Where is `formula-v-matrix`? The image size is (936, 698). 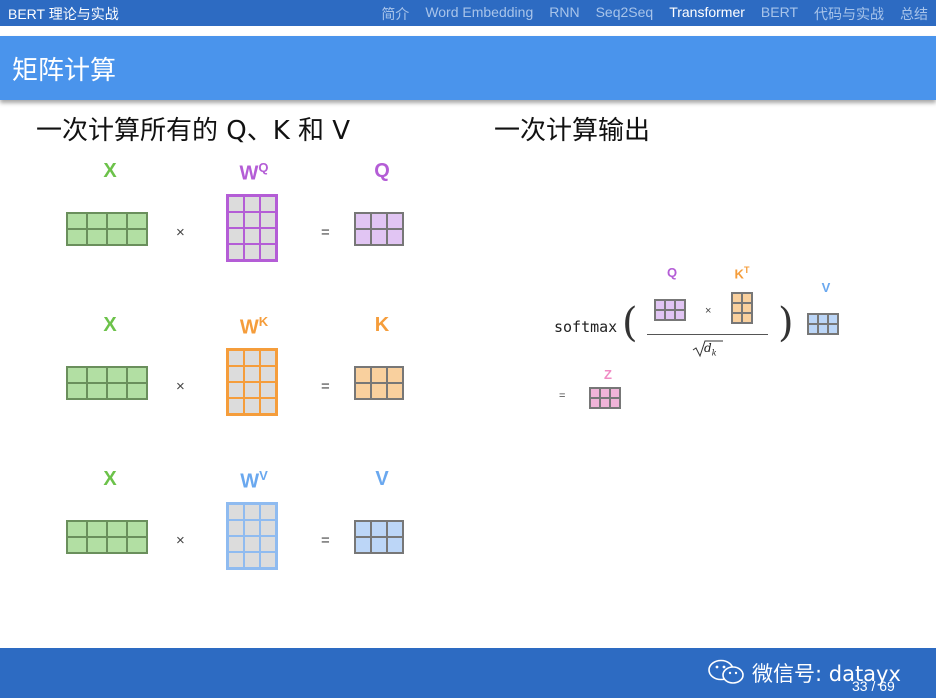
formula-v-matrix is located at coordinates (823, 324).